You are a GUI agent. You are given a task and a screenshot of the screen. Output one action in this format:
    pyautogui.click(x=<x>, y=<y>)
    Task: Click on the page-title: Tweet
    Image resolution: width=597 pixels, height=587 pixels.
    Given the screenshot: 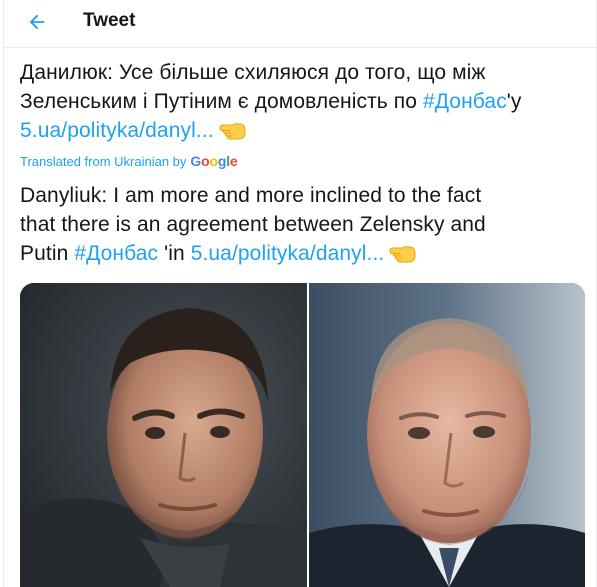 What is the action you would take?
    pyautogui.click(x=109, y=20)
    